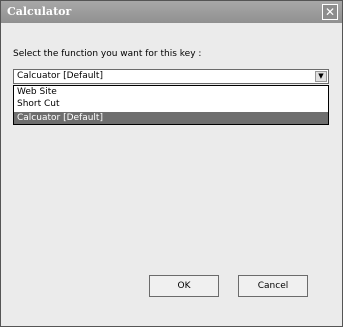 This screenshot has width=343, height=327. Describe the element at coordinates (171, 76) in the screenshot. I see `function-select: Calcuator [Default] ▼` at that location.